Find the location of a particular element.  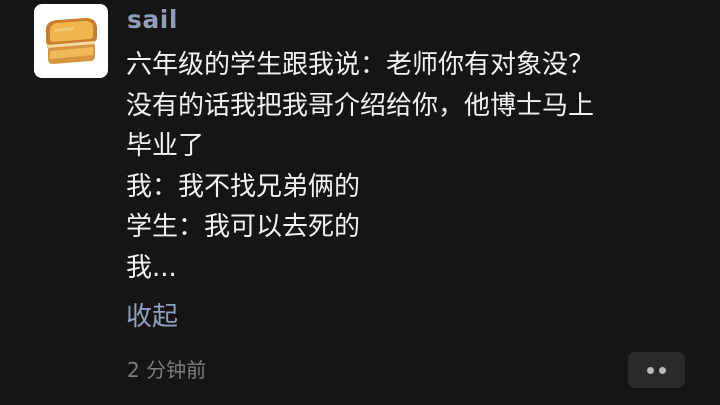

comment-line: 六年级的学生跟我说：老师你有对象没？ is located at coordinates (360, 65).